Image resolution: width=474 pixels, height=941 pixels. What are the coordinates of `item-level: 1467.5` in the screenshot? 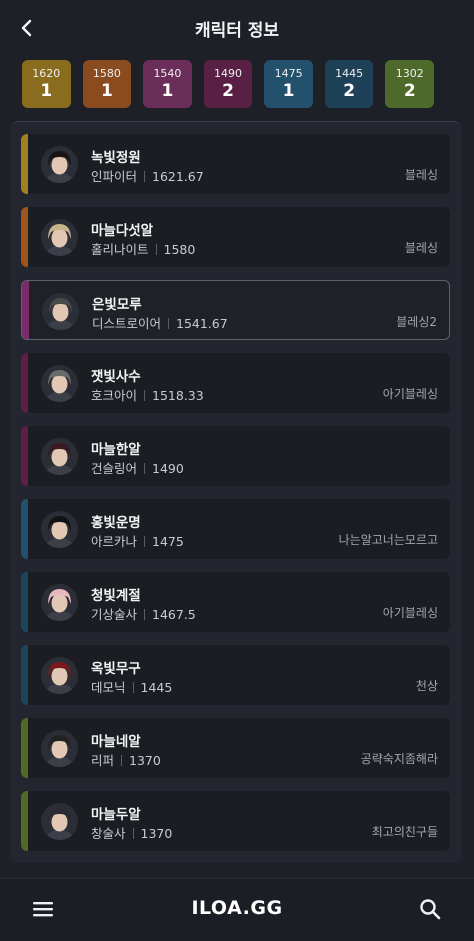 It's located at (174, 614).